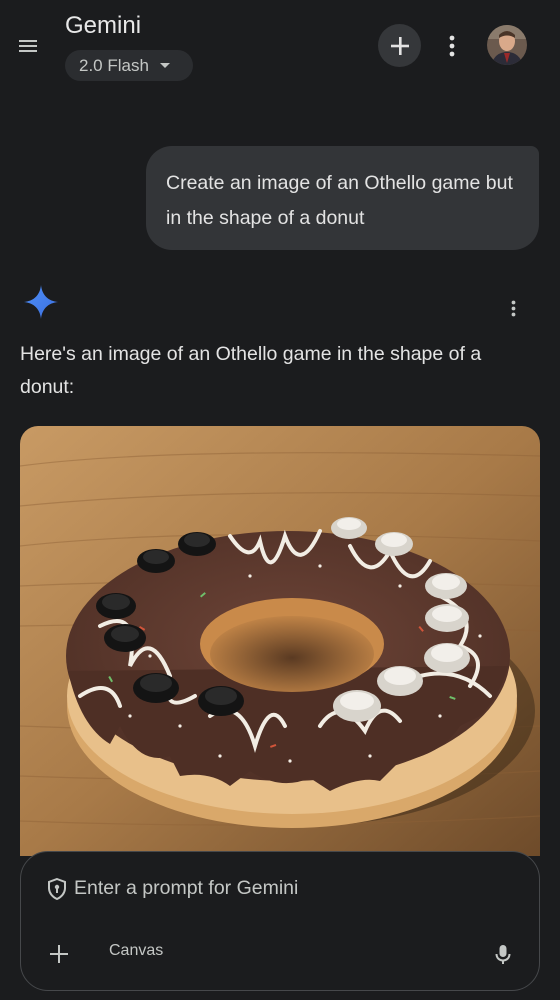  I want to click on menu-icon, so click(28, 46).